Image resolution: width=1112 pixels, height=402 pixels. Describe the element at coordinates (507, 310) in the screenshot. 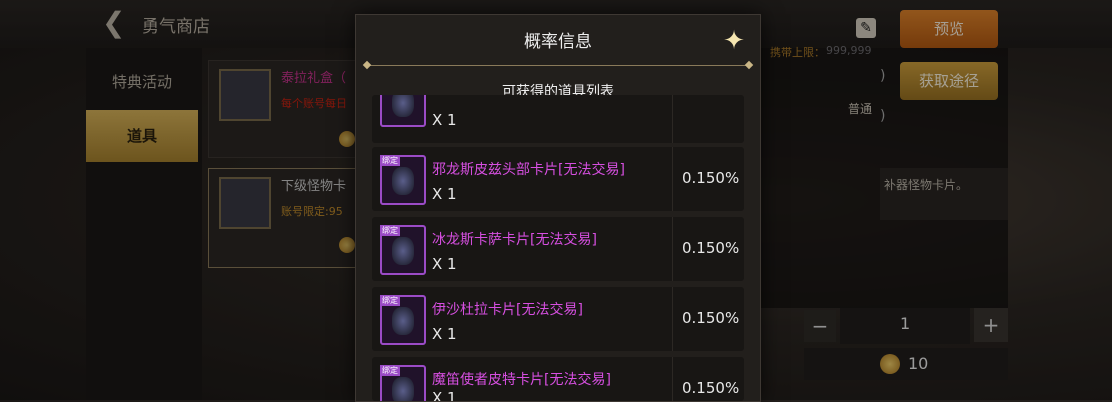

I see `item-name: 伊沙杜拉卡片[无法交易]` at that location.